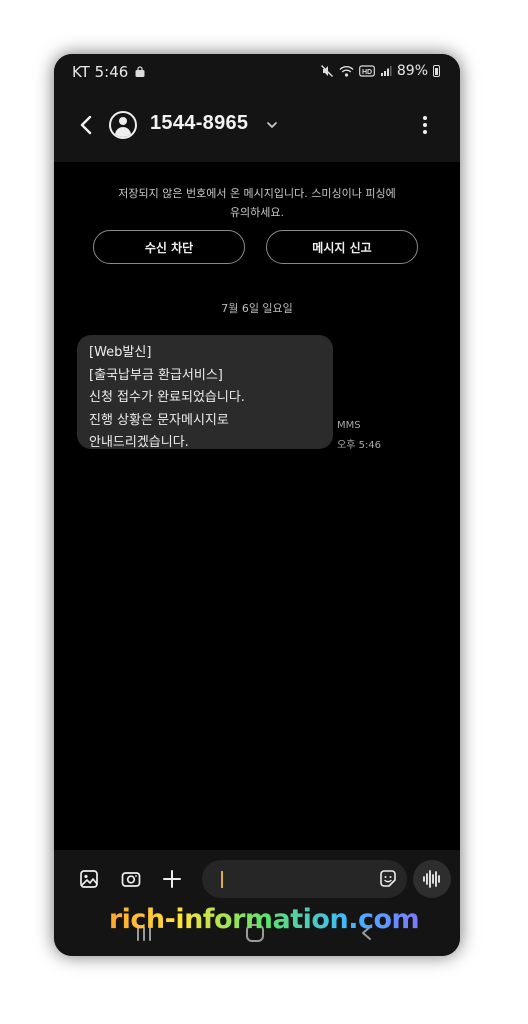  I want to click on message-timestamp: 오후 5:46, so click(359, 445).